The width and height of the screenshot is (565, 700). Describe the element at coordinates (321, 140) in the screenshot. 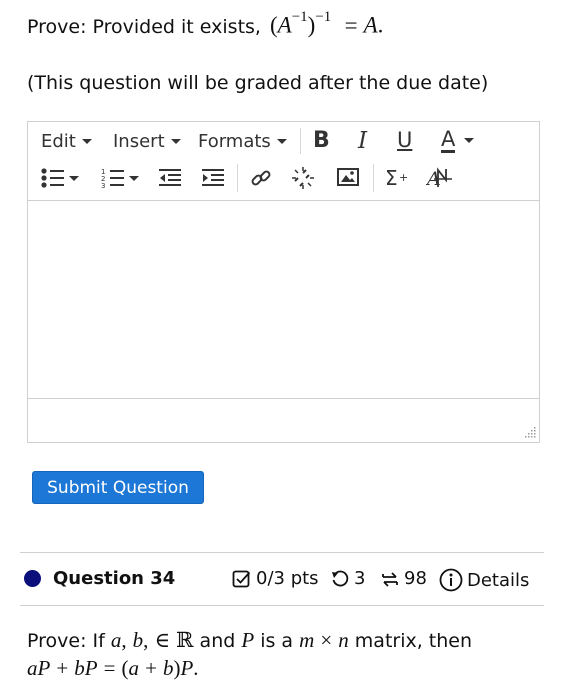

I see `bold-button: B` at that location.